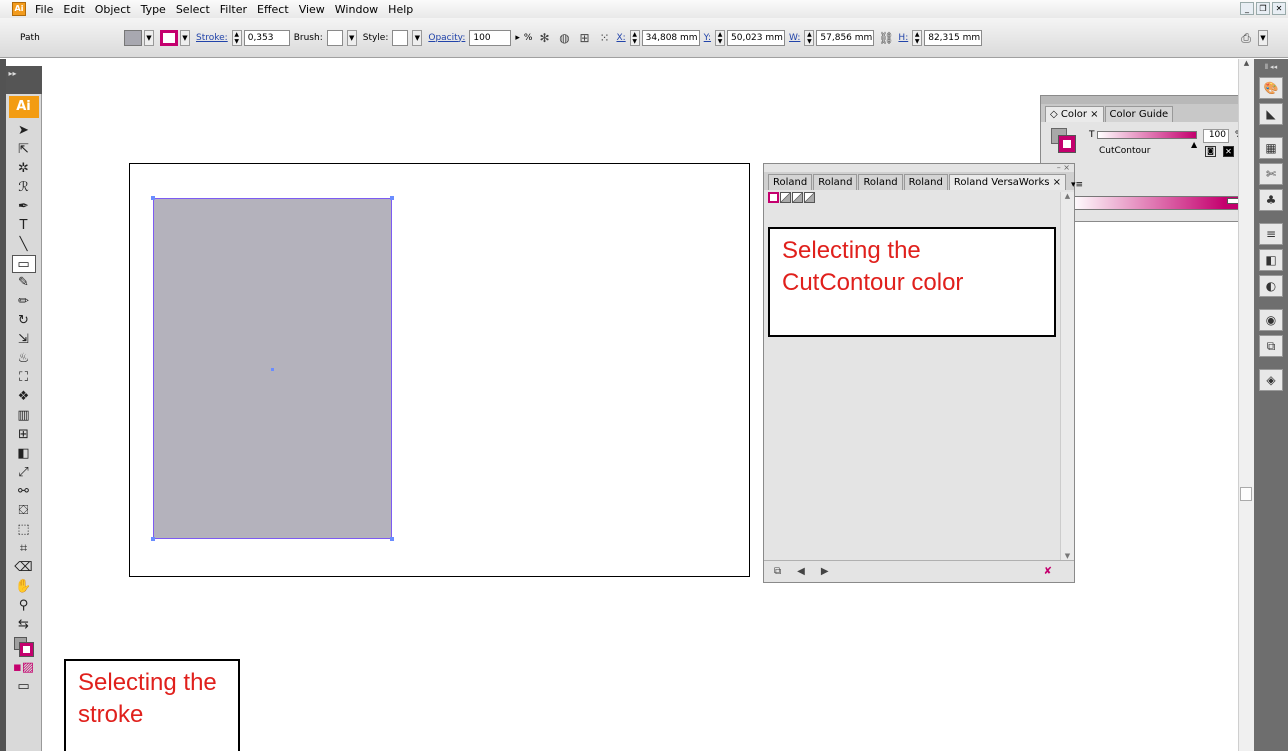  I want to click on style-dropdown-icon: ▼, so click(417, 37).